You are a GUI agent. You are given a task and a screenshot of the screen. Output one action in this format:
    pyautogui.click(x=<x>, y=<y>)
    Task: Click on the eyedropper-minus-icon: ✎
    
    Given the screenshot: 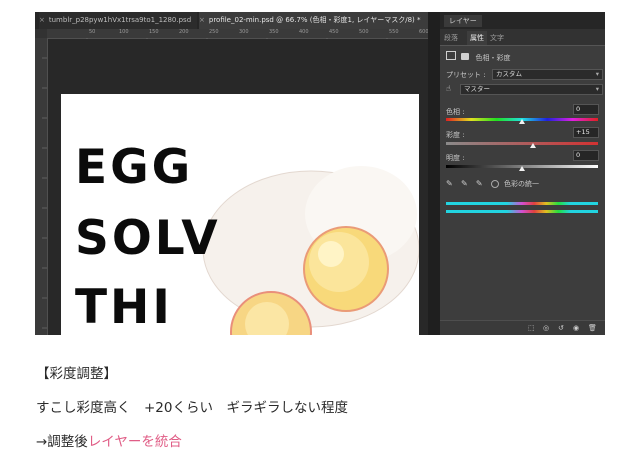 What is the action you would take?
    pyautogui.click(x=479, y=183)
    